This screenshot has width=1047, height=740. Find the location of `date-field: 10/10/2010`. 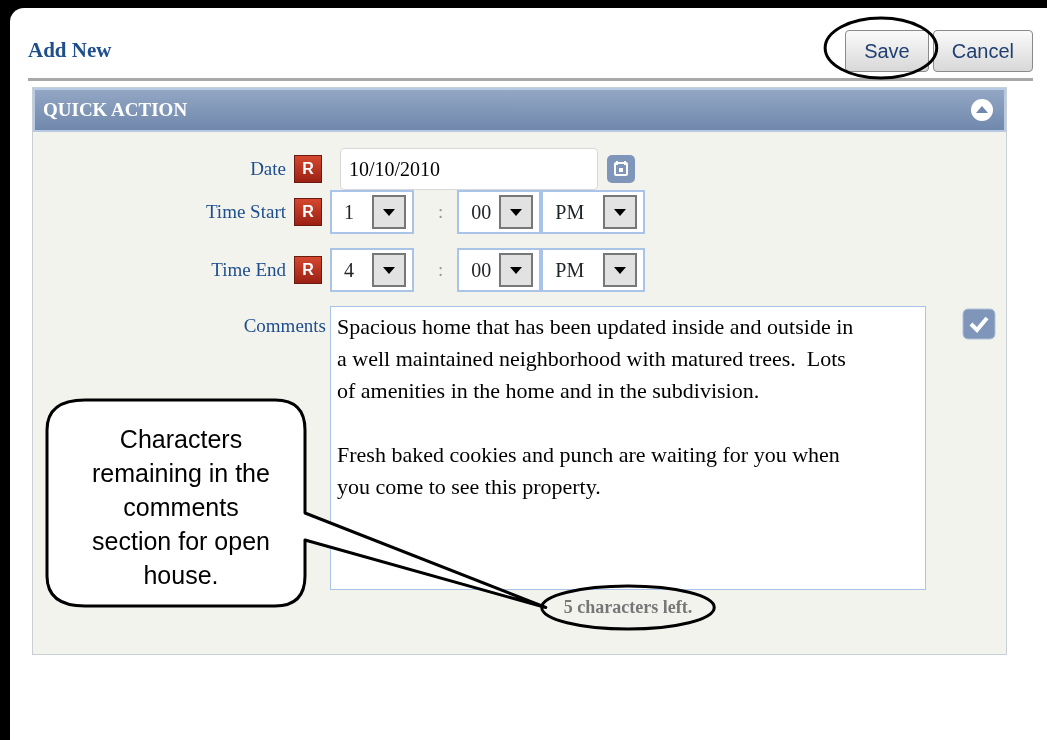

date-field: 10/10/2010 is located at coordinates (469, 169).